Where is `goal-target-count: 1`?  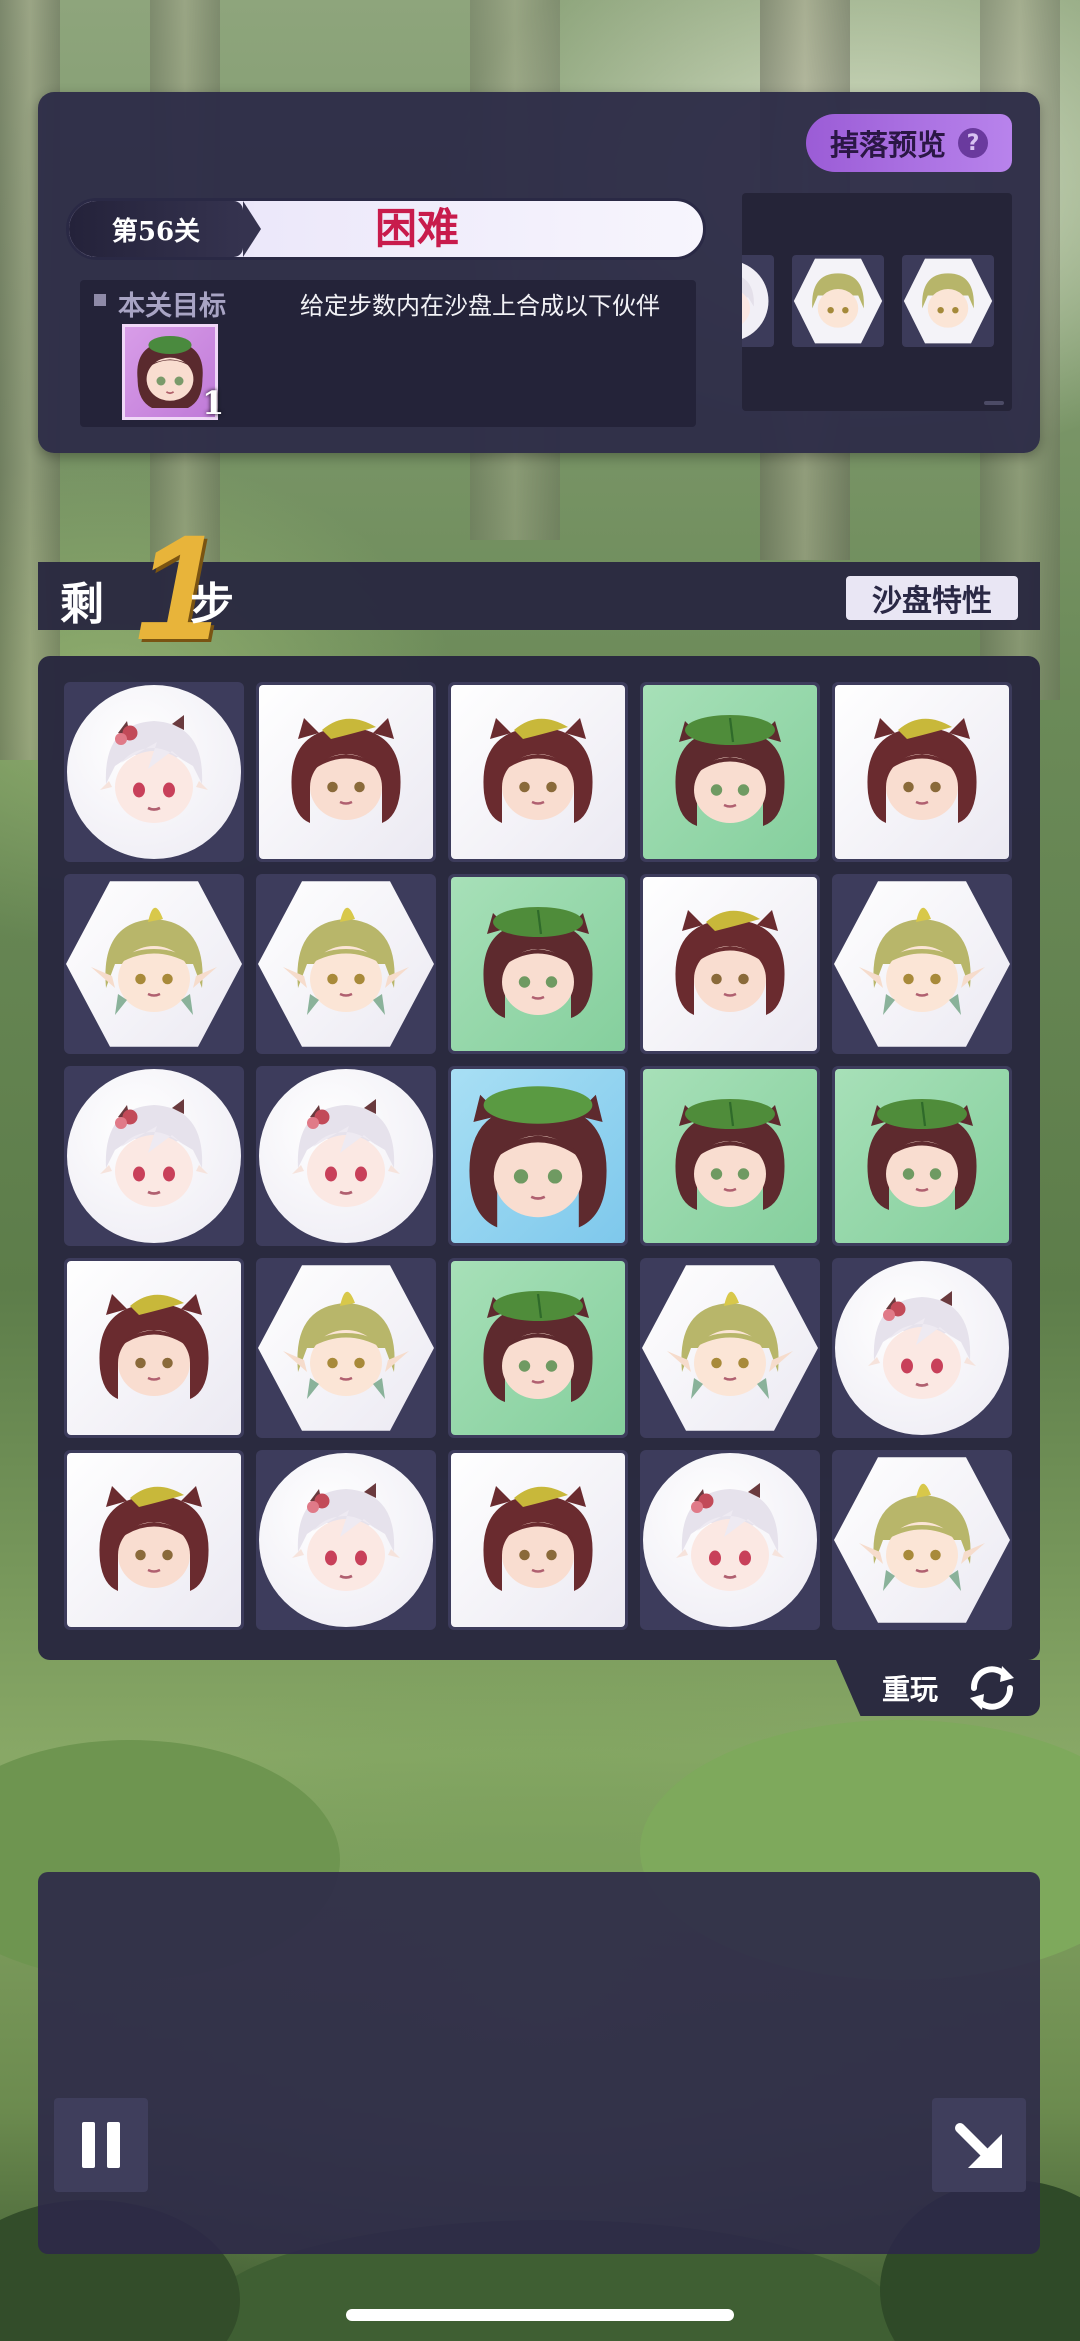 goal-target-count: 1 is located at coordinates (213, 403).